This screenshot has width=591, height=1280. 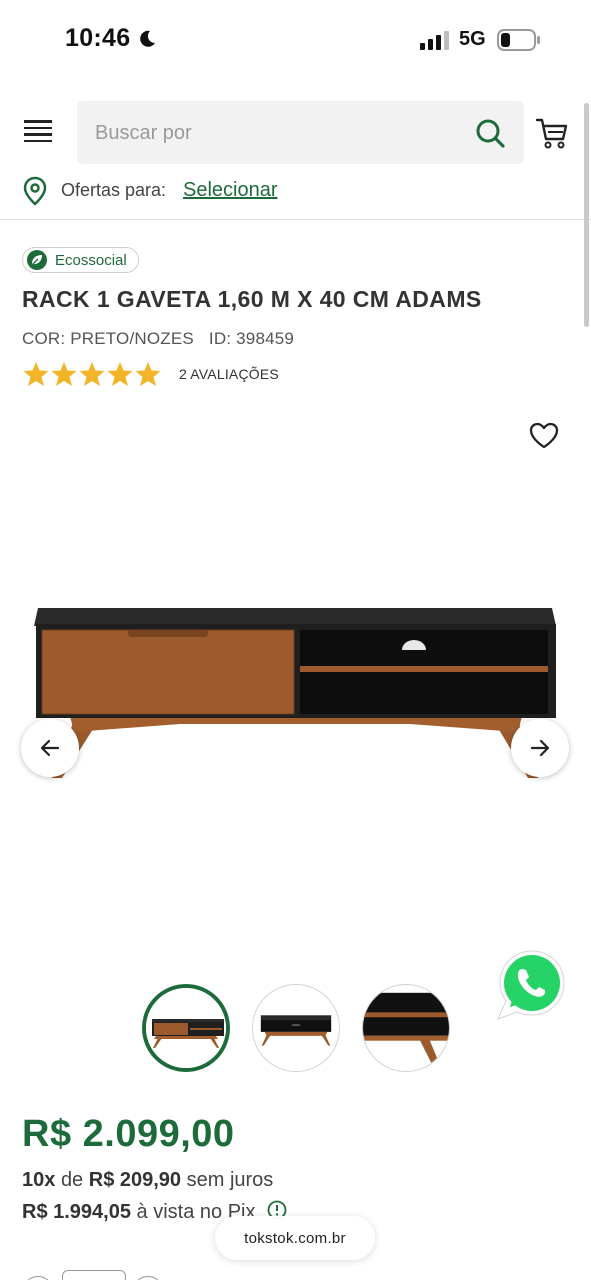 I want to click on quantity-decrease-button, so click(x=38, y=1278).